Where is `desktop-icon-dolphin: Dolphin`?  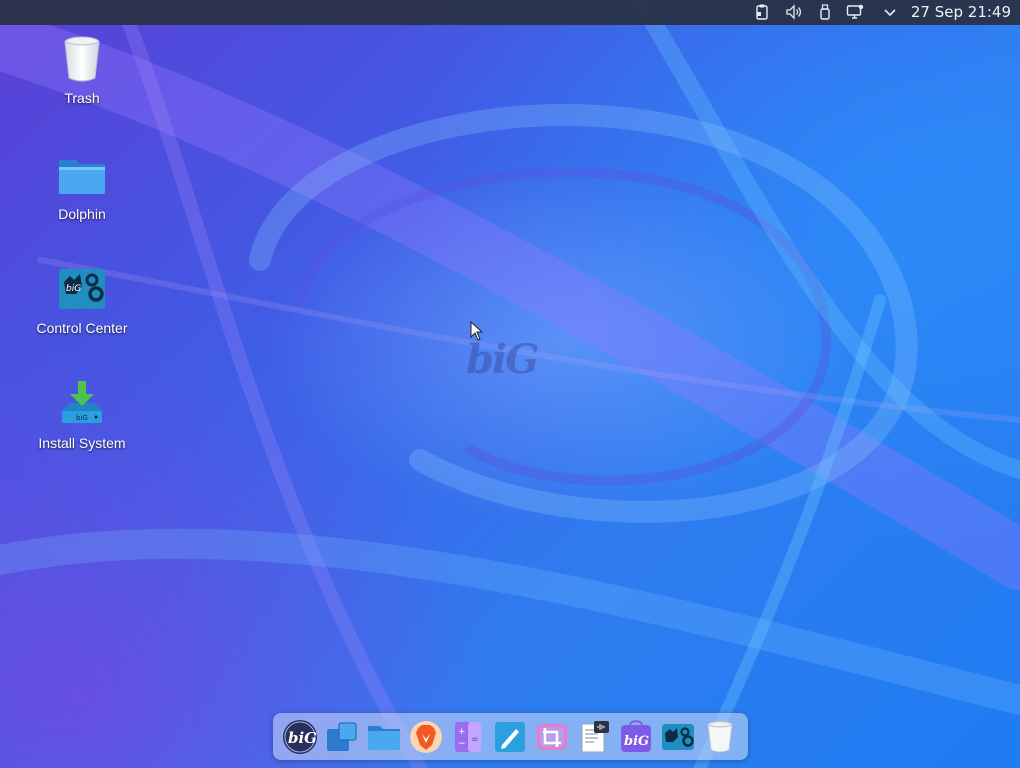 desktop-icon-dolphin: Dolphin is located at coordinates (82, 186).